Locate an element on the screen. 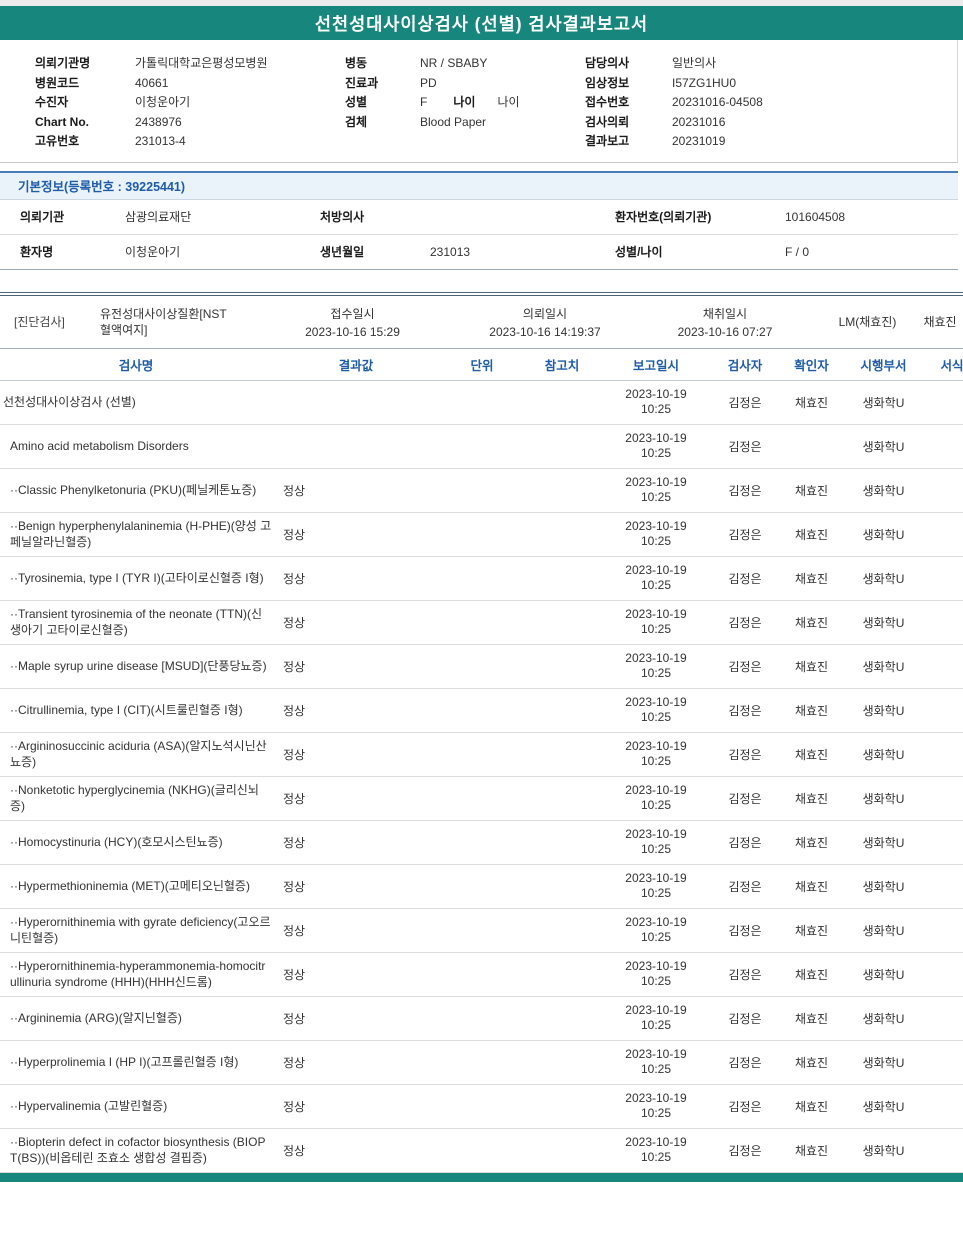  test-name: 선천성대사이상검사 (선별) is located at coordinates (69, 402).